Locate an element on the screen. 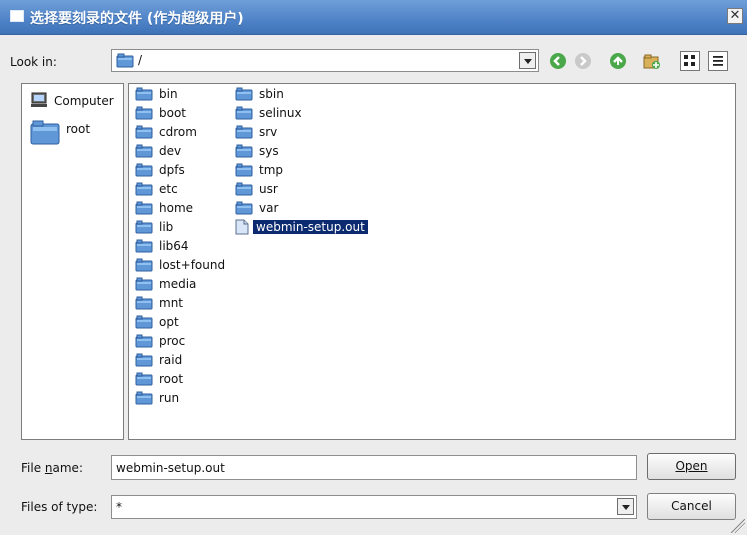 Image resolution: width=747 pixels, height=535 pixels. sidebar-item-root: root is located at coordinates (60, 133).